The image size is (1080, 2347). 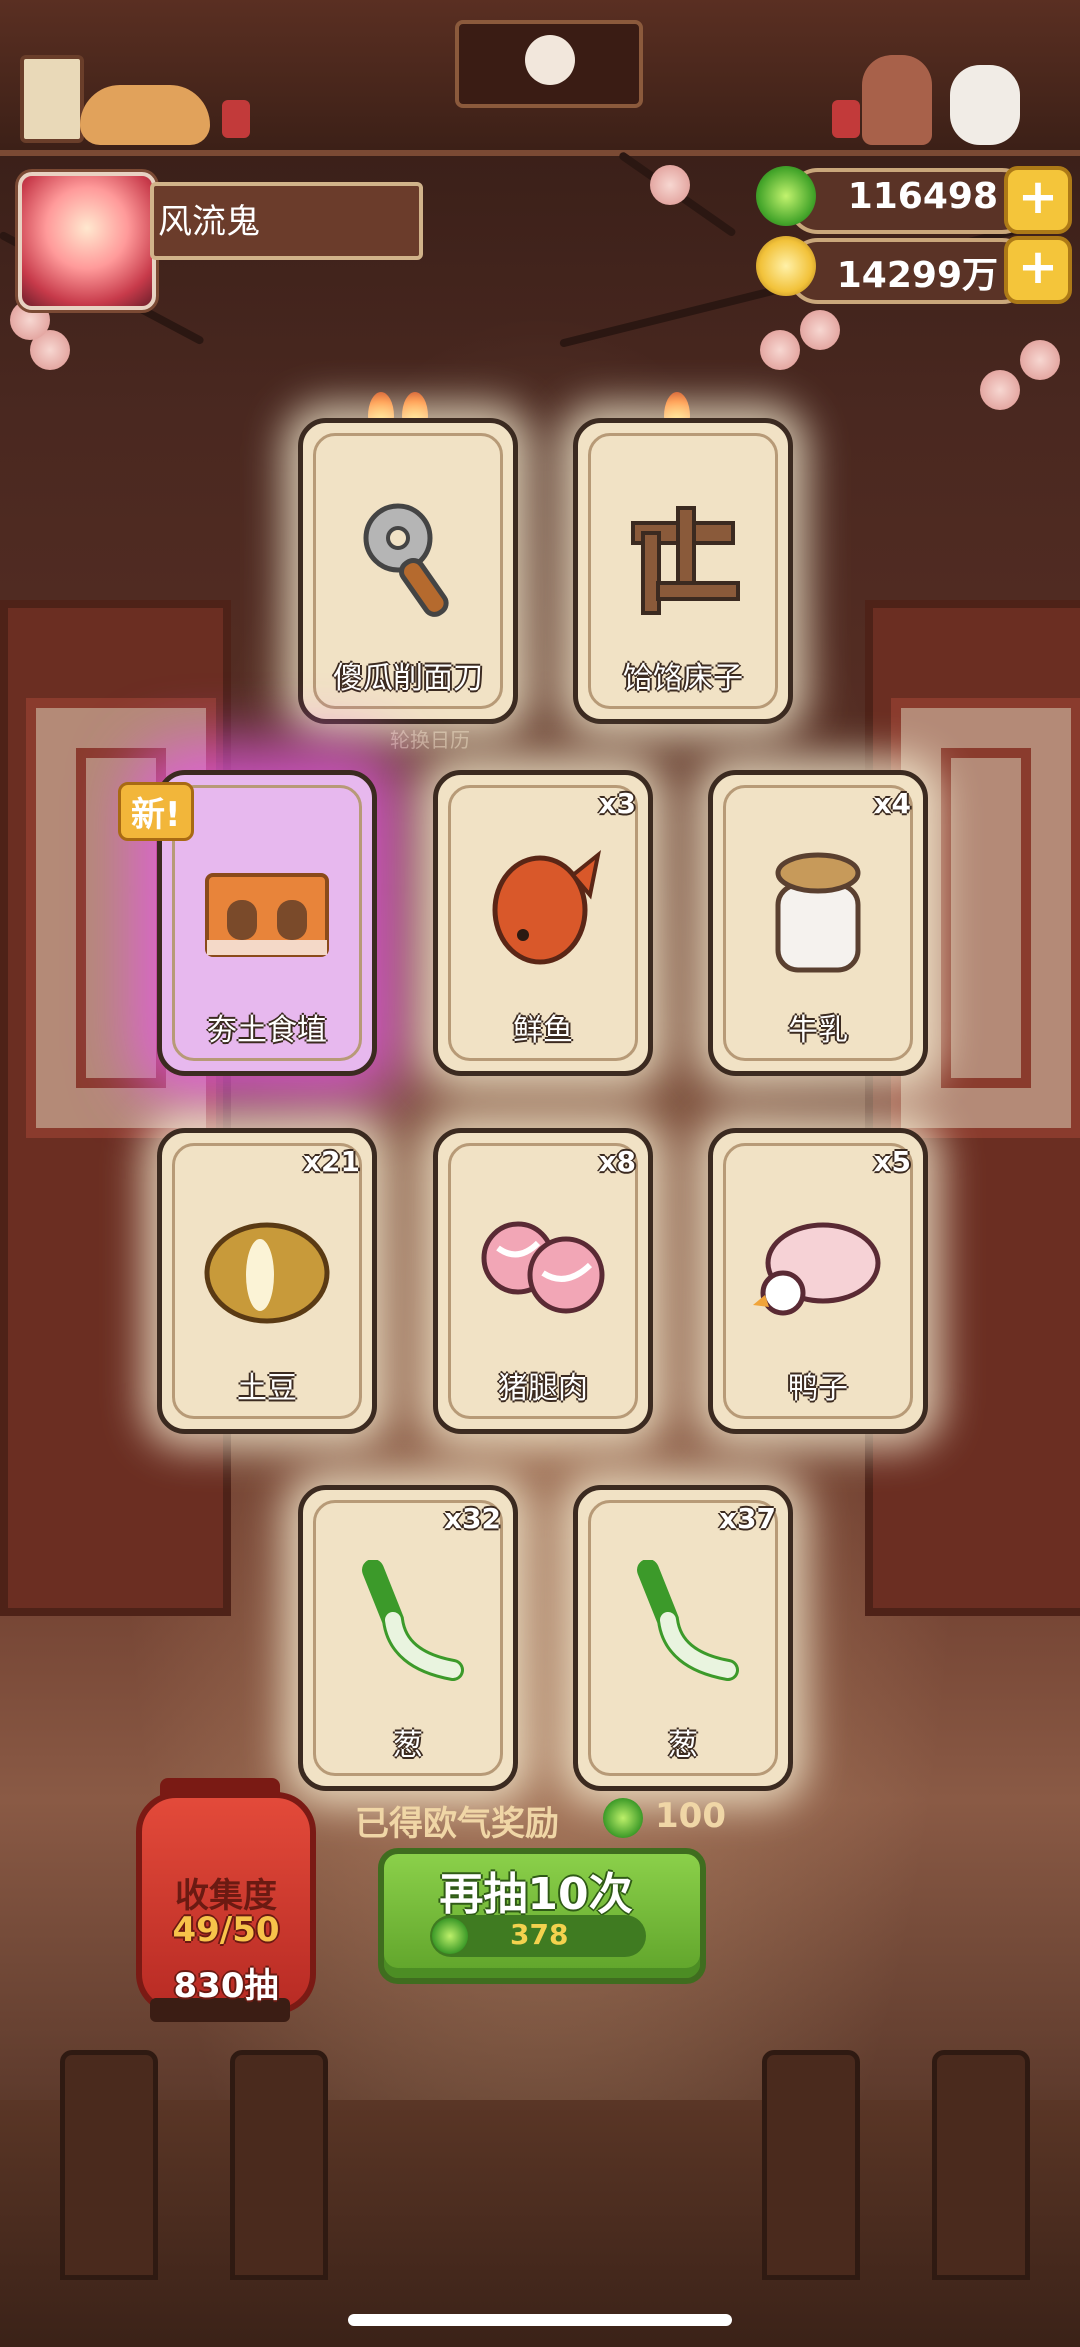 I want to click on earthen-wall-icon, so click(x=267, y=910).